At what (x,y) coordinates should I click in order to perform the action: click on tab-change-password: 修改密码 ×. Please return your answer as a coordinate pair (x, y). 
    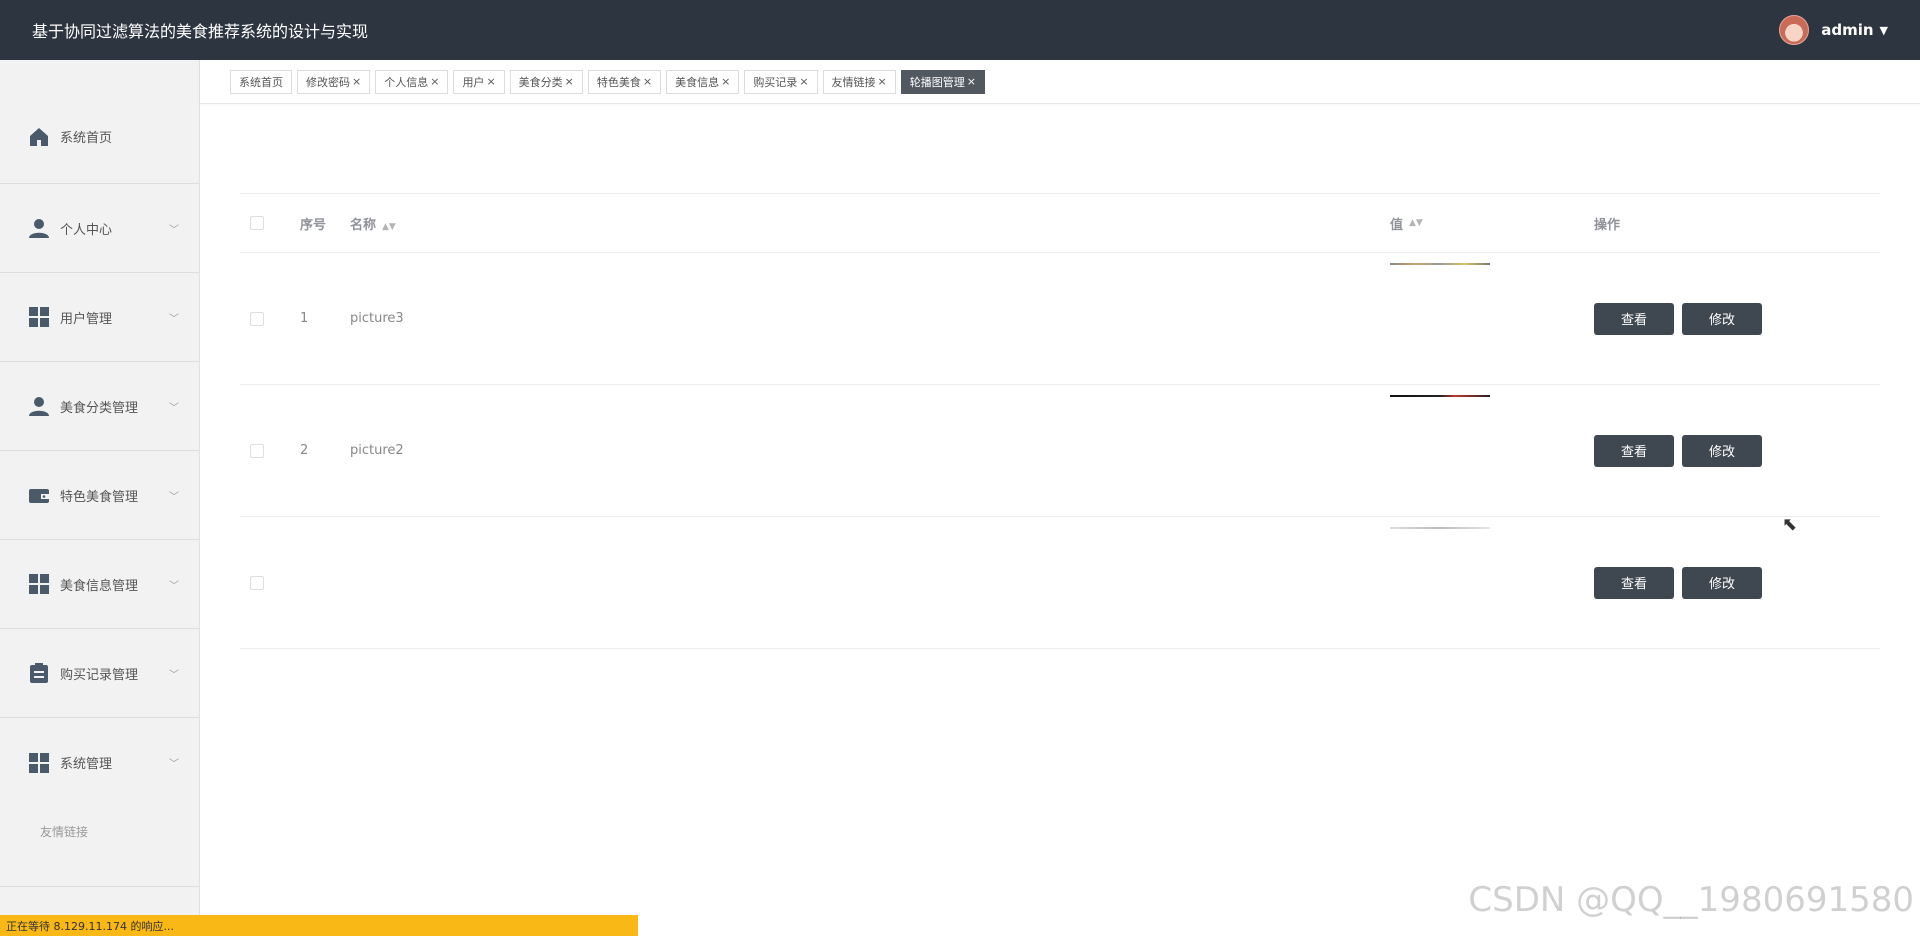
    Looking at the image, I should click on (334, 81).